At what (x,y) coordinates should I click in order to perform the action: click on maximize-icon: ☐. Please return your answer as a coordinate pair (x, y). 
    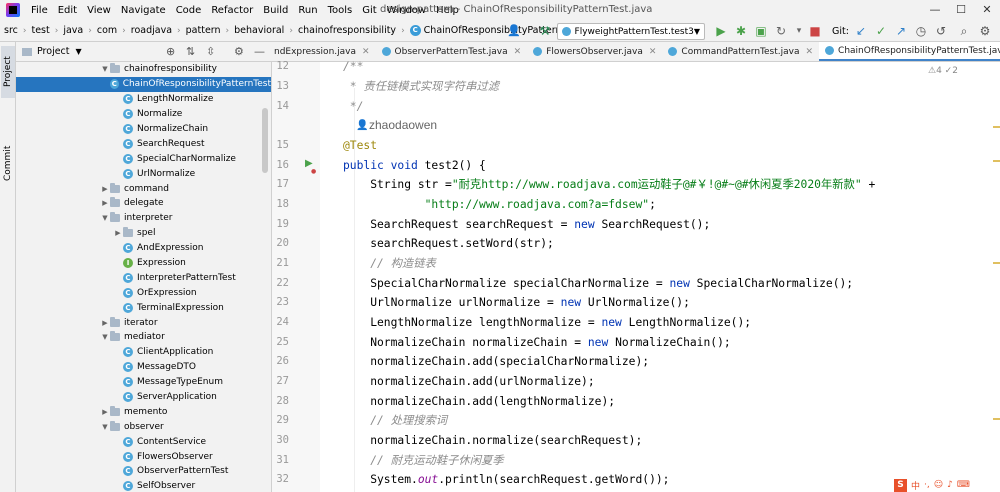
    Looking at the image, I should click on (961, 10).